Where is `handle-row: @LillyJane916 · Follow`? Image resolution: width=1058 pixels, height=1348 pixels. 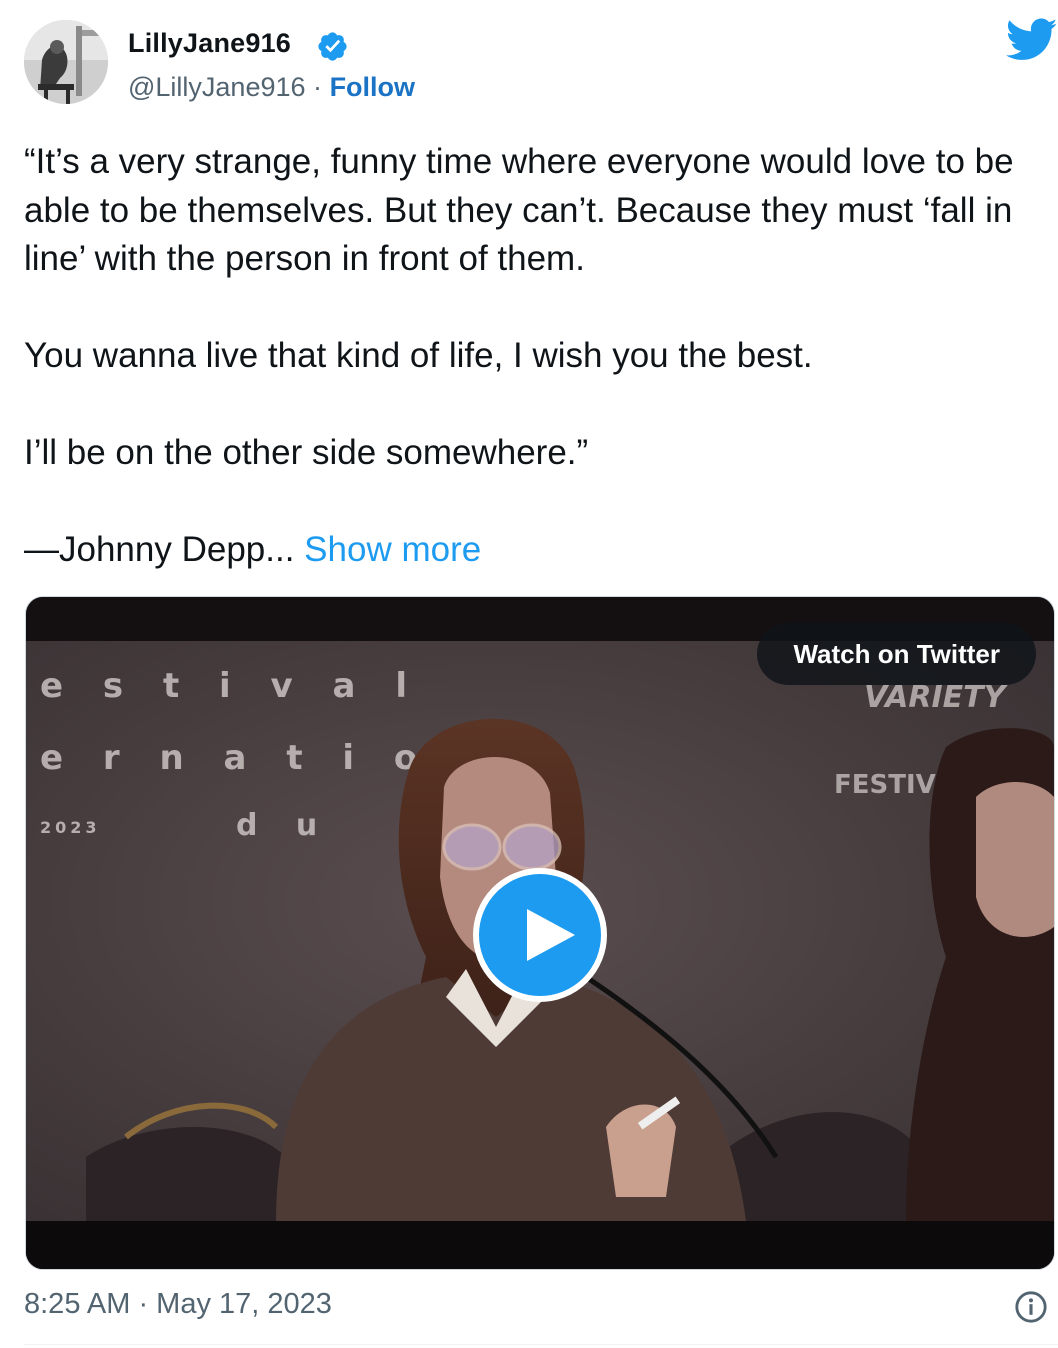
handle-row: @LillyJane916 · Follow is located at coordinates (271, 87).